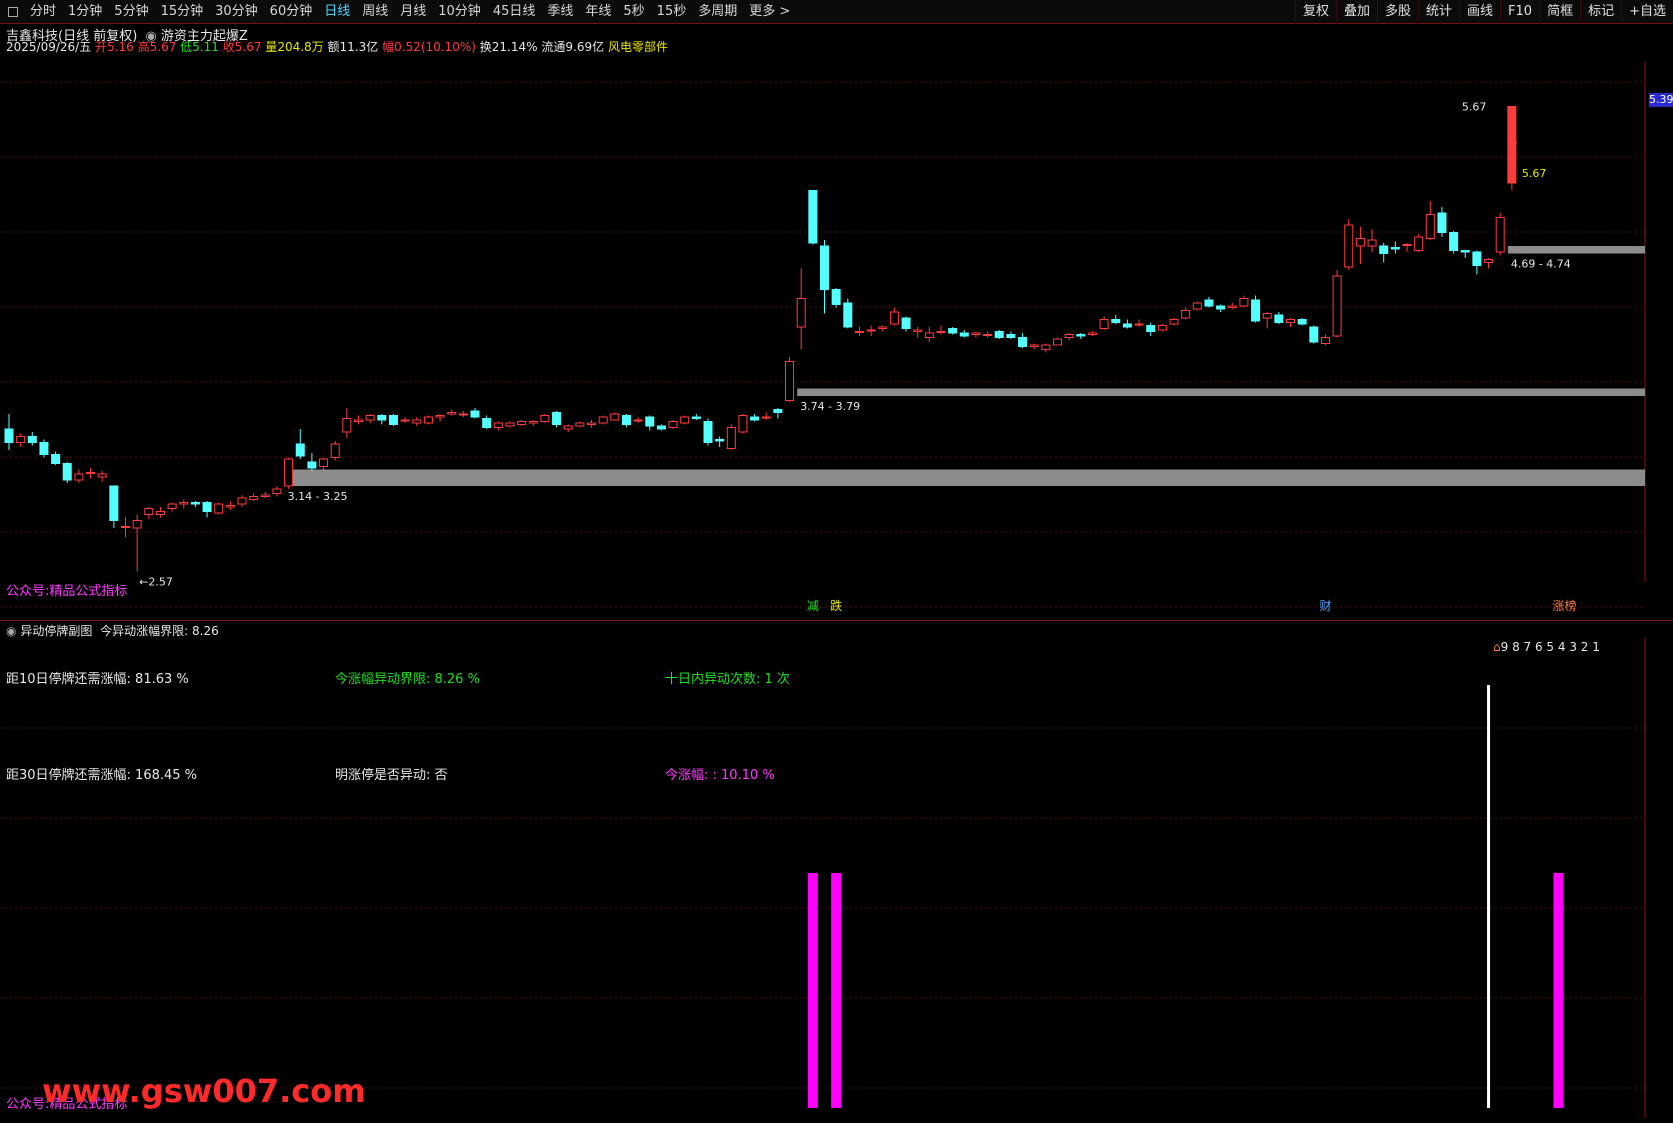 This screenshot has width=1673, height=1123. I want to click on period-tab-1: 1分钟, so click(85, 12).